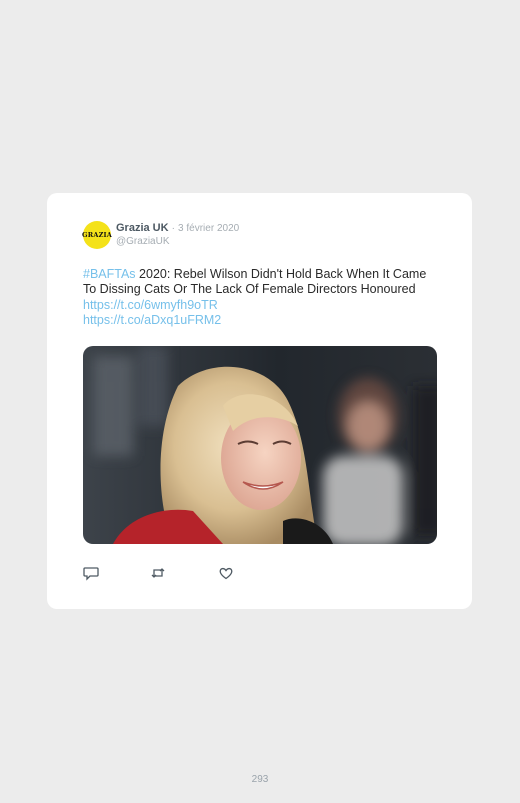  I want to click on author-handle: @GraziaUK, so click(143, 241).